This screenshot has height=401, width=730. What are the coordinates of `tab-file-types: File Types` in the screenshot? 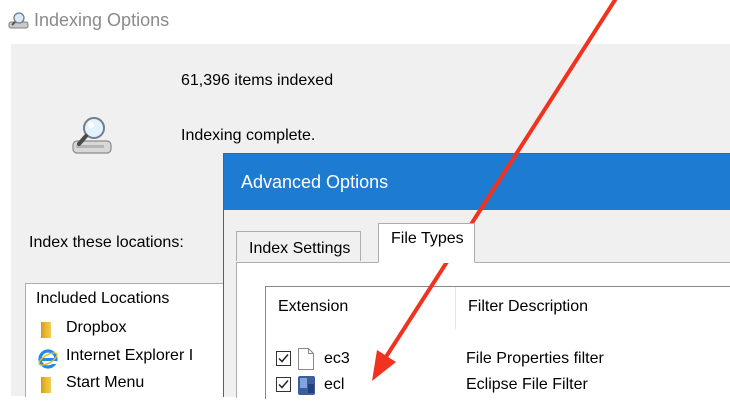 It's located at (426, 243).